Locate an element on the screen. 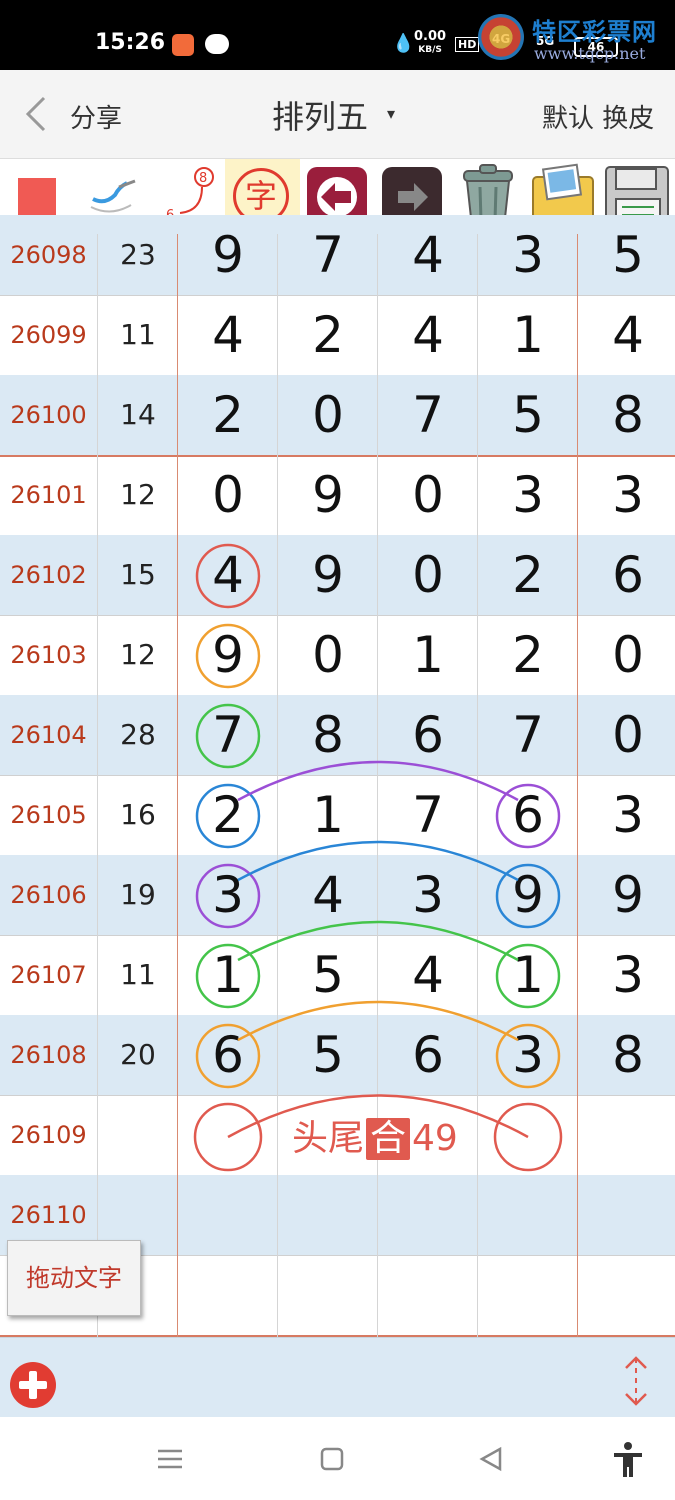 This screenshot has width=675, height=1500. table-row: 26098 23 9 7 4 3 5 is located at coordinates (337, 255).